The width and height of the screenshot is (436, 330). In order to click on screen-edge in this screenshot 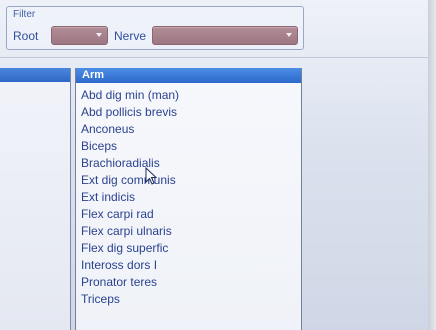, I will do `click(432, 165)`.